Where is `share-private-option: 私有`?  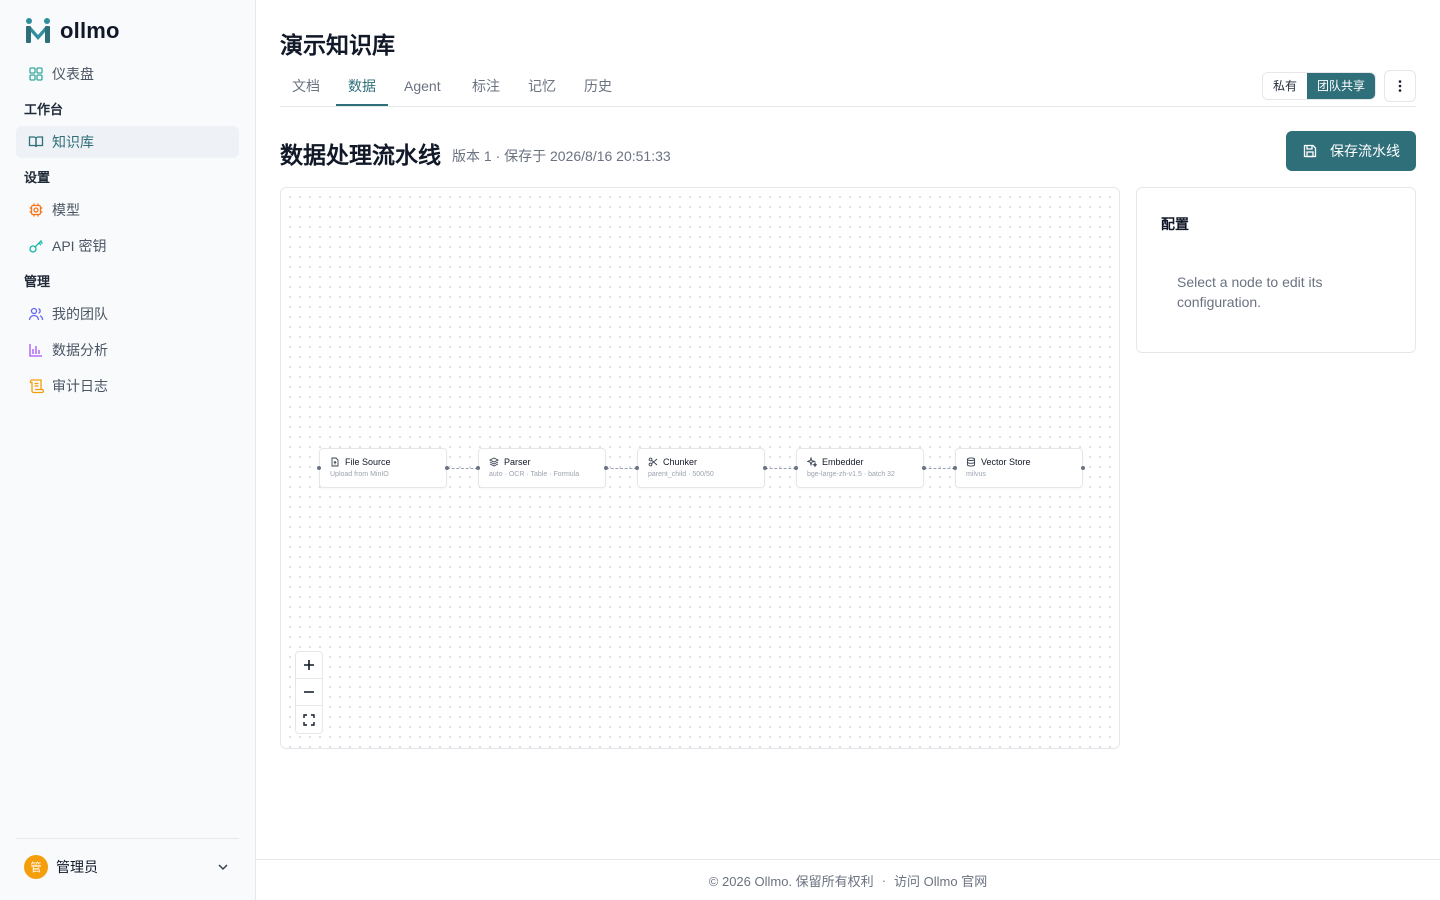 share-private-option: 私有 is located at coordinates (1284, 86).